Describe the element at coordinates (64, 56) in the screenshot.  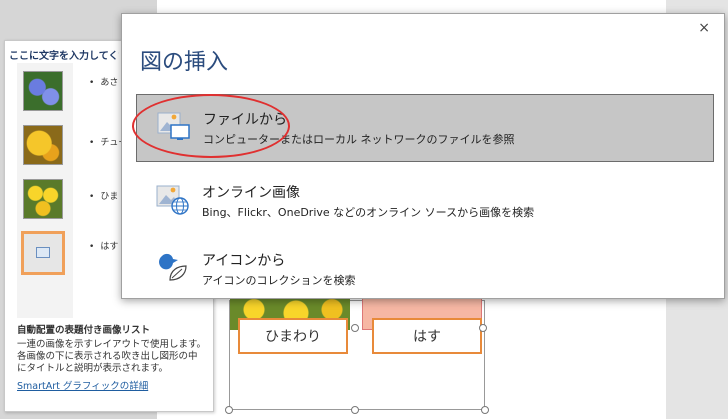
I see `text-pane-header: ここに文字を入力してくだ` at that location.